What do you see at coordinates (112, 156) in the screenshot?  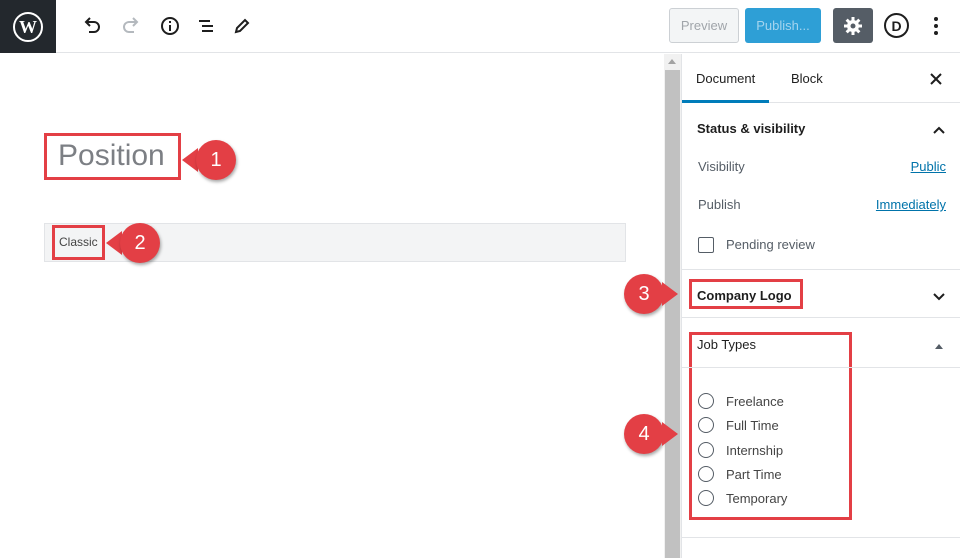 I see `post-title: Position` at bounding box center [112, 156].